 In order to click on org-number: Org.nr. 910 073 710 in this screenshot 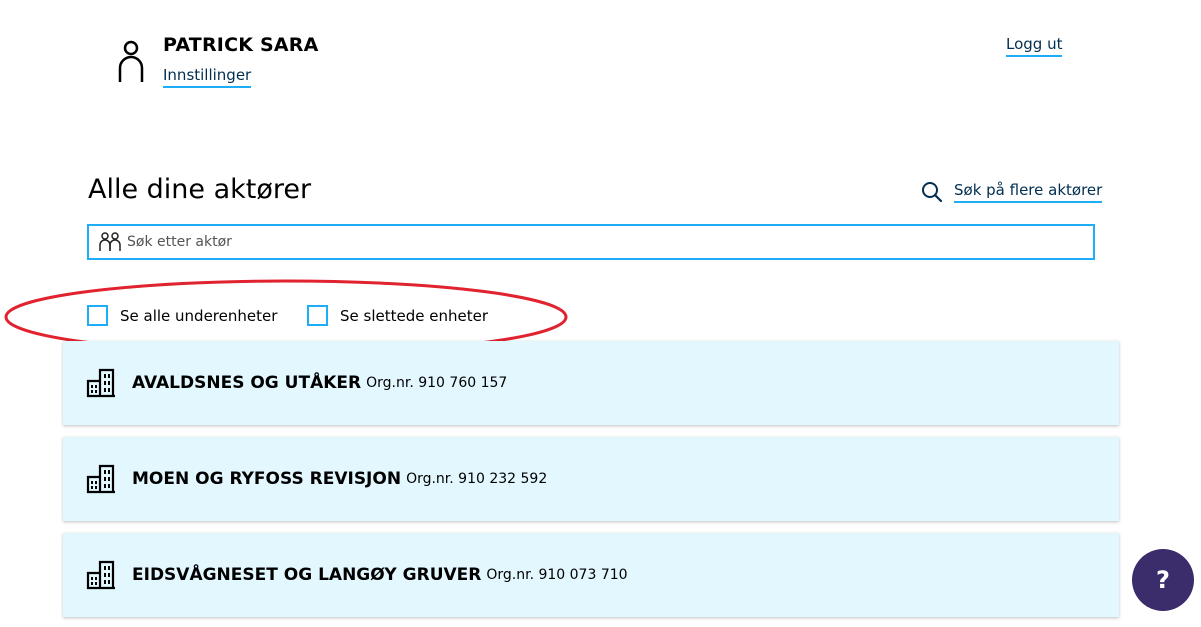, I will do `click(557, 575)`.